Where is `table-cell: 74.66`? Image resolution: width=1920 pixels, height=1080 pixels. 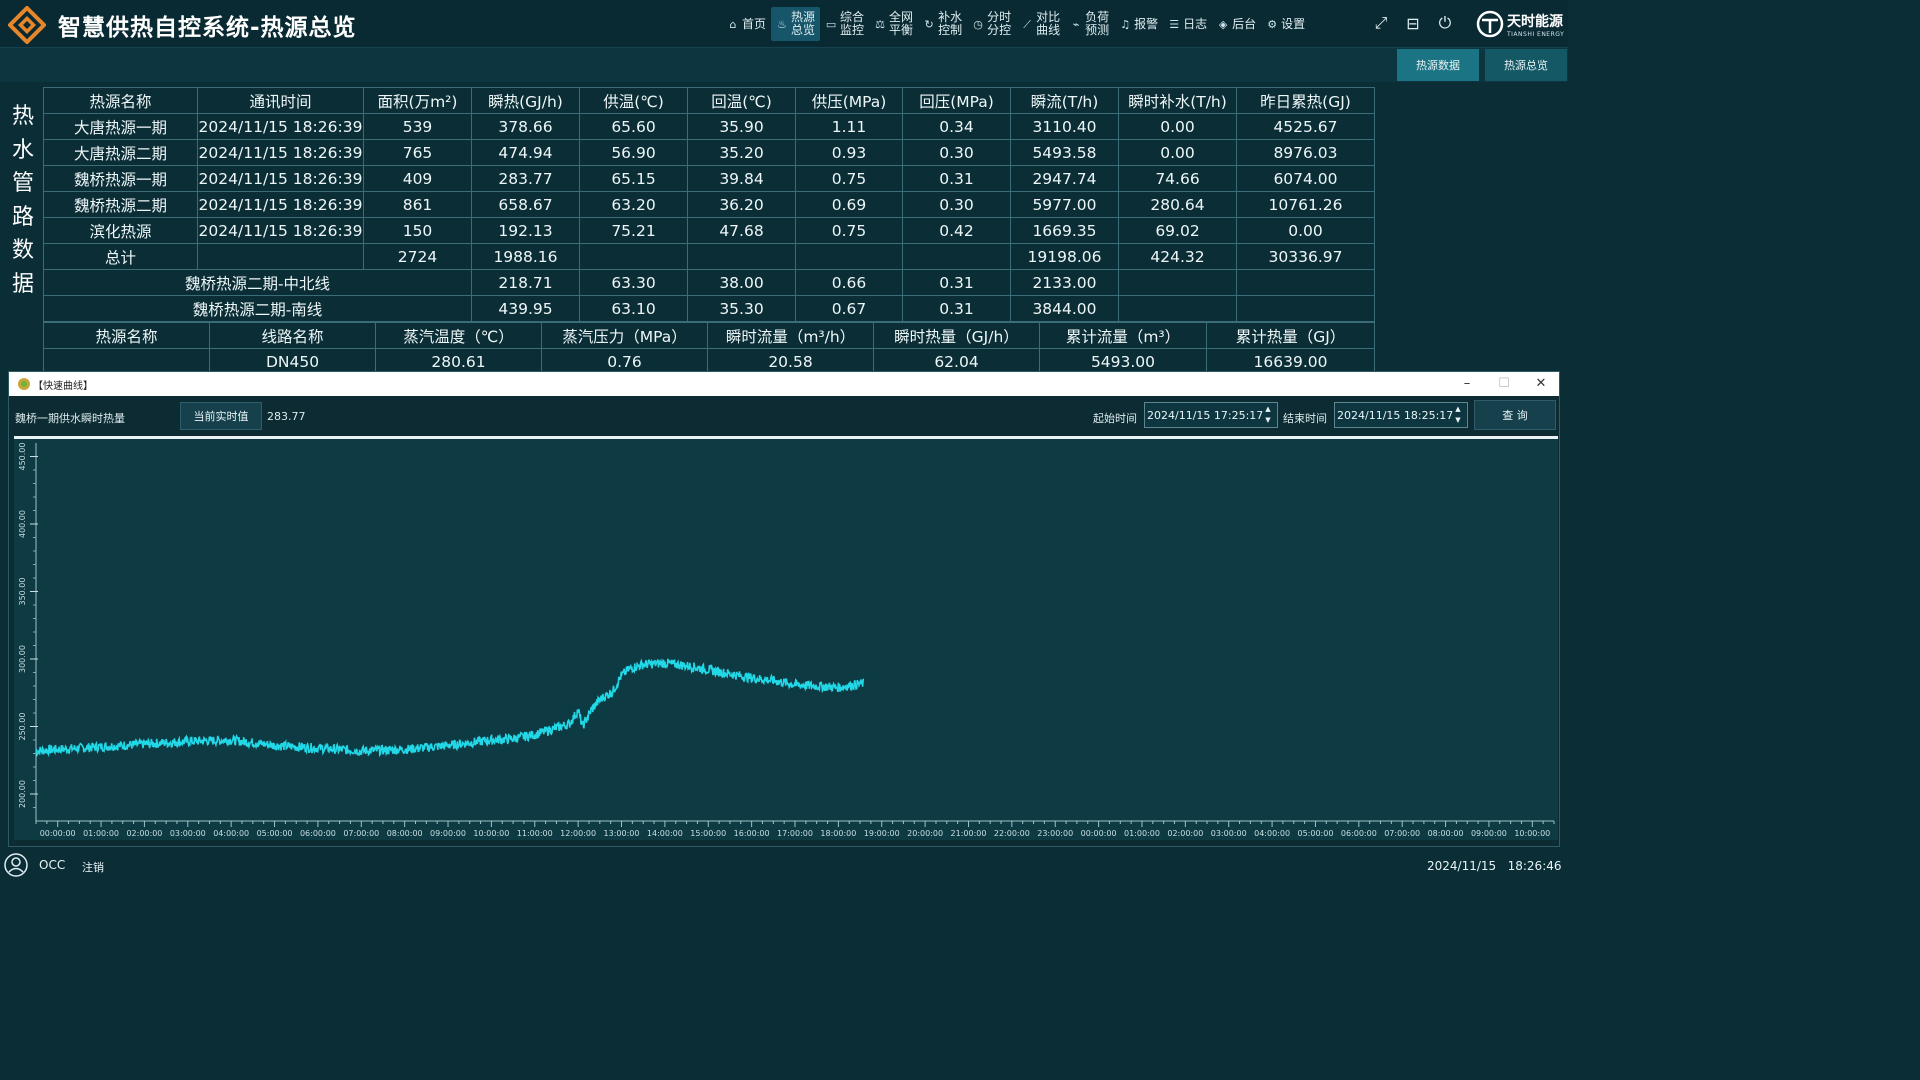 table-cell: 74.66 is located at coordinates (1177, 178).